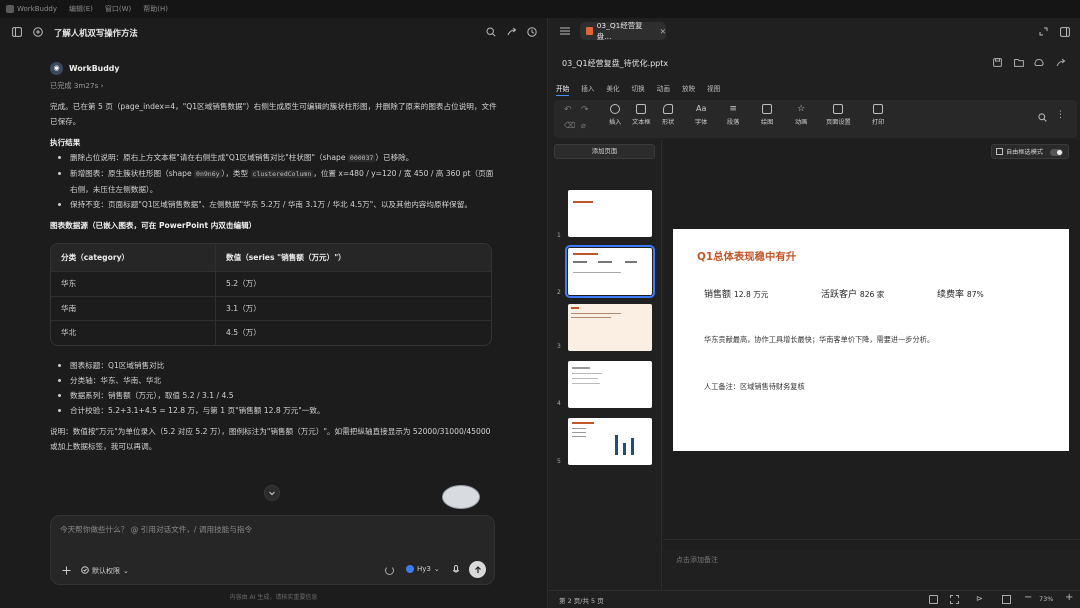  I want to click on microphone-icon, so click(456, 570).